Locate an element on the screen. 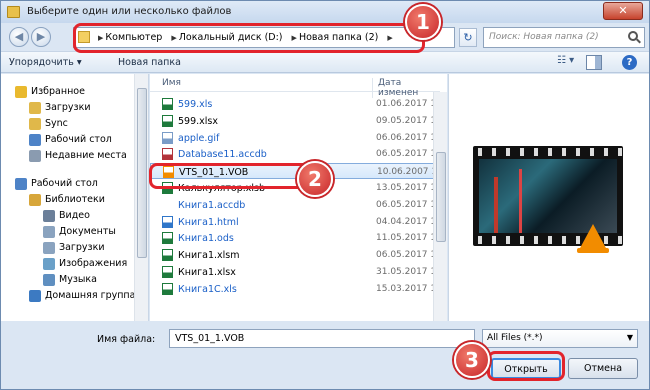 Image resolution: width=650 pixels, height=390 pixels. filetype-select: All Files (*.*) ▼ is located at coordinates (560, 338).